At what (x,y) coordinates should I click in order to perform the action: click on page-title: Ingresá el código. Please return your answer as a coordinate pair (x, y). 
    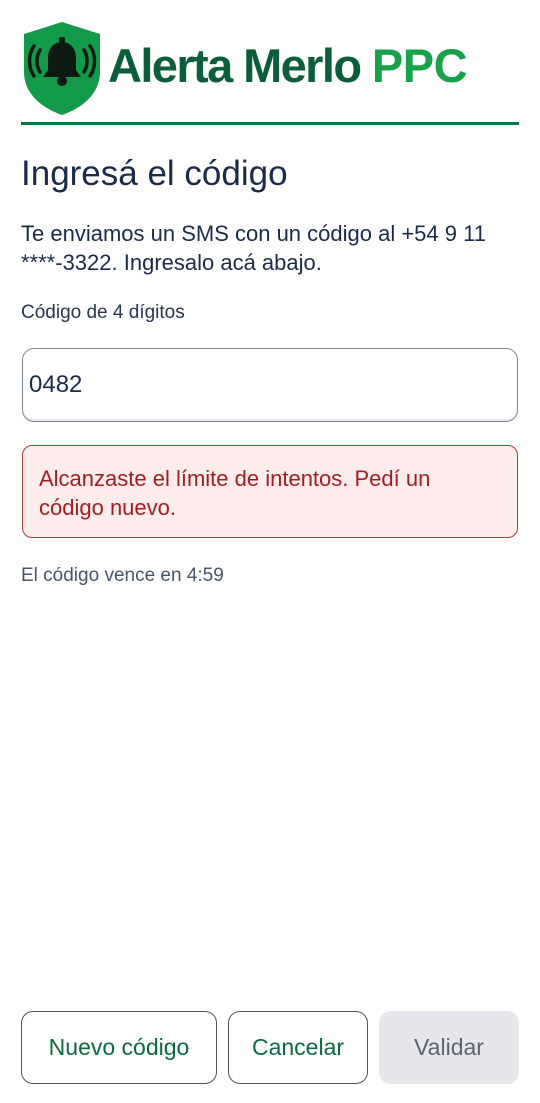
    Looking at the image, I should click on (154, 173).